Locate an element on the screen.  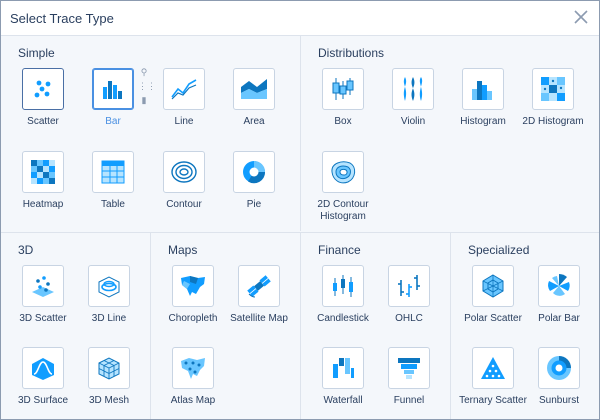
area-tile is located at coordinates (254, 89).